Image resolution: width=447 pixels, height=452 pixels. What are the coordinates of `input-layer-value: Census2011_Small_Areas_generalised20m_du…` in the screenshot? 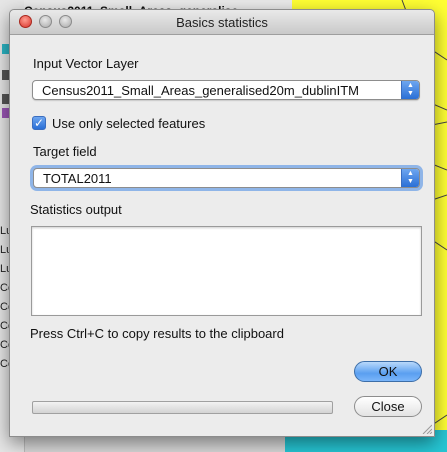 It's located at (201, 90).